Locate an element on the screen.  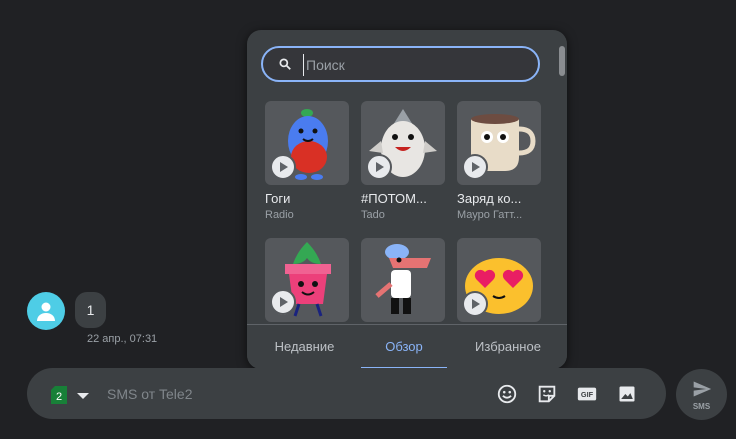
search-input is located at coordinates (415, 65).